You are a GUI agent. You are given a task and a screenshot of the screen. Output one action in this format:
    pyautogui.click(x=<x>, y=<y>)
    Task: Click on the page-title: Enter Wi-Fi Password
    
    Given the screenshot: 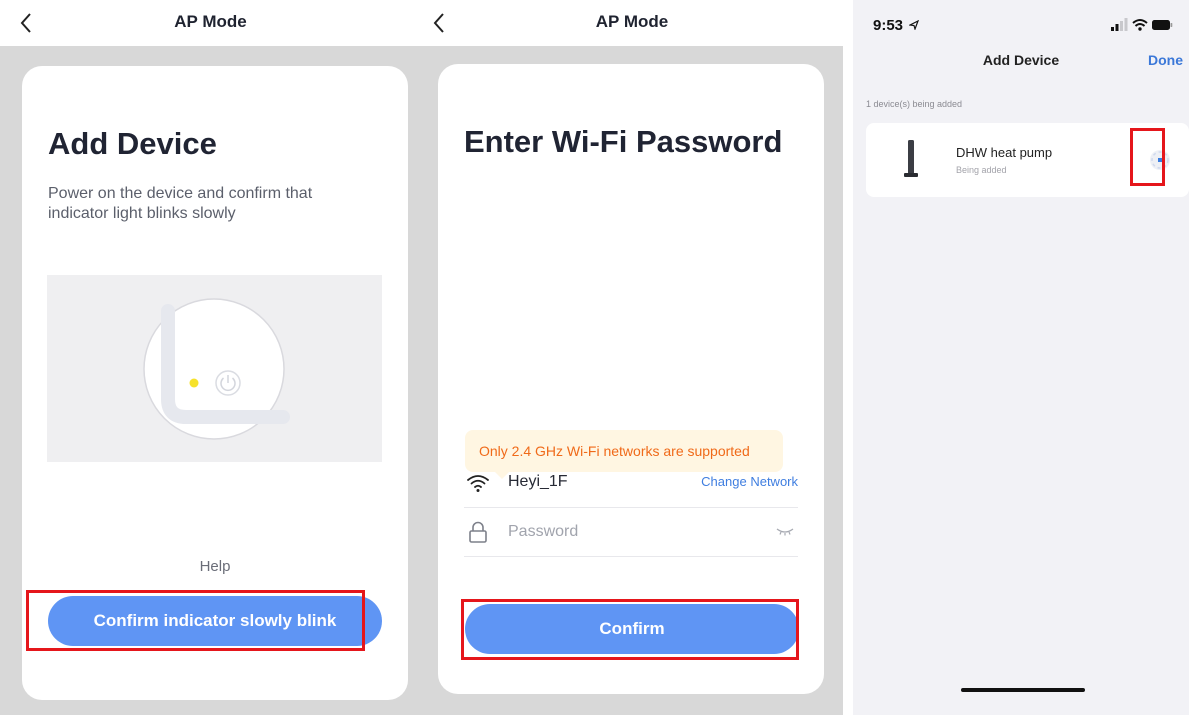 What is the action you would take?
    pyautogui.click(x=623, y=141)
    